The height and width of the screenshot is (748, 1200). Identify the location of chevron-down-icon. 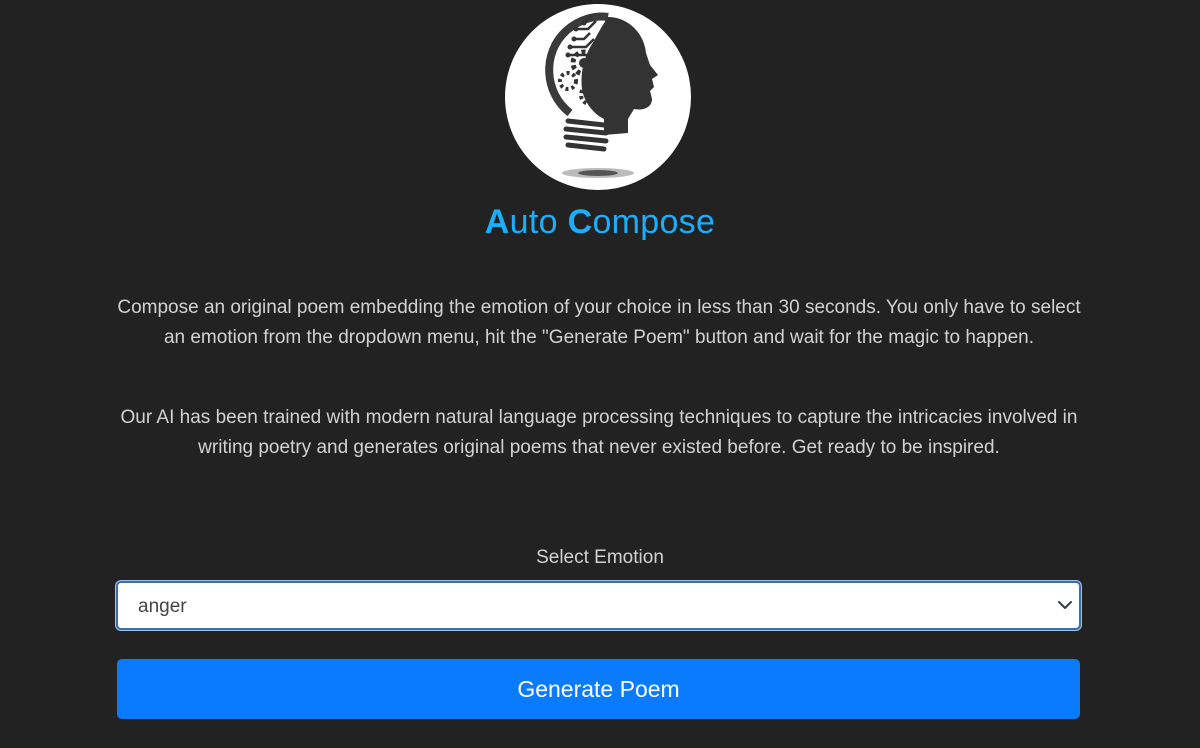
(1065, 605).